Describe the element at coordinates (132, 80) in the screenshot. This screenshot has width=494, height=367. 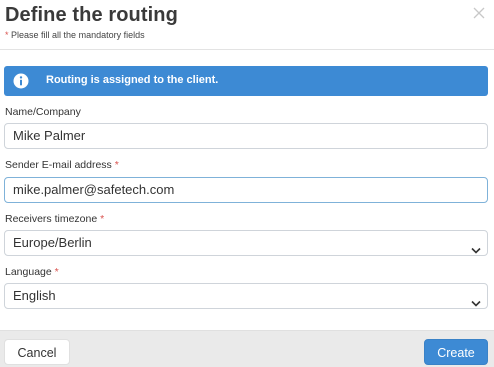
I see `alert-message: Routing is assigned to the client.` at that location.